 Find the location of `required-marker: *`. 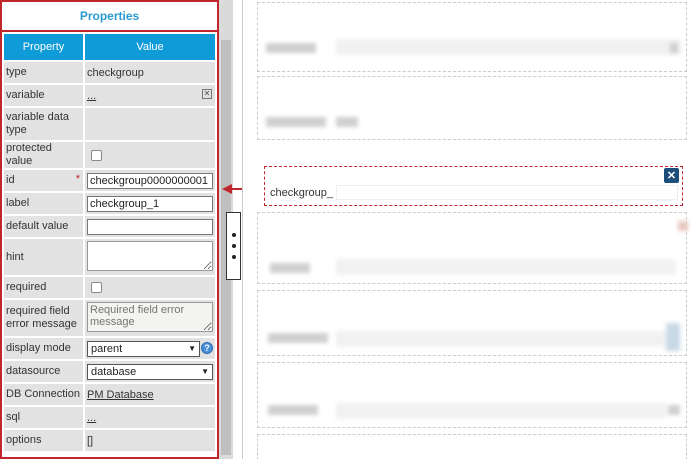

required-marker: * is located at coordinates (77, 179).